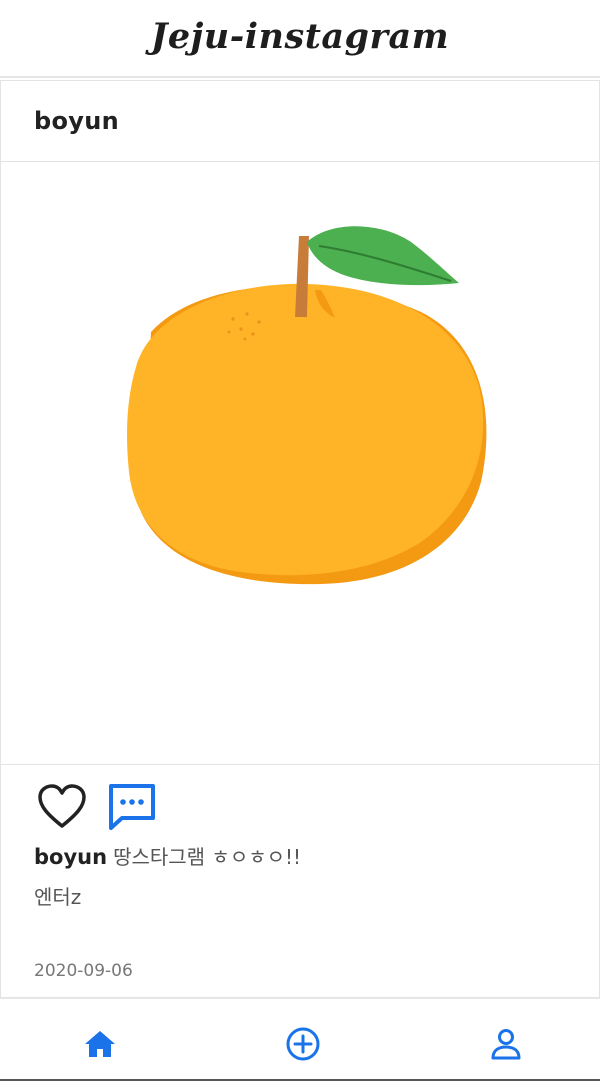  I want to click on caption-text: 땅스타그램 ㅎㅇㅎㅇ!!, so click(207, 857).